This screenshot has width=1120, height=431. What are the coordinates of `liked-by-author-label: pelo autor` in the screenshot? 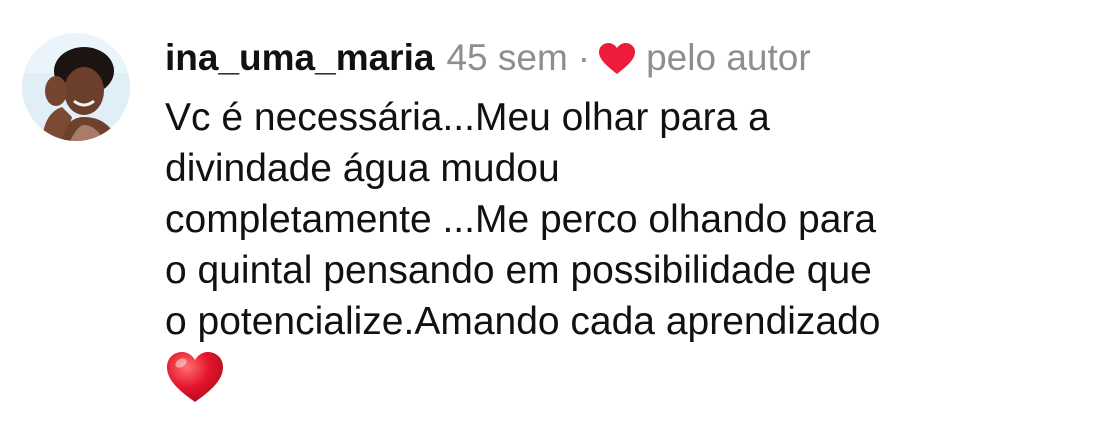 It's located at (728, 57).